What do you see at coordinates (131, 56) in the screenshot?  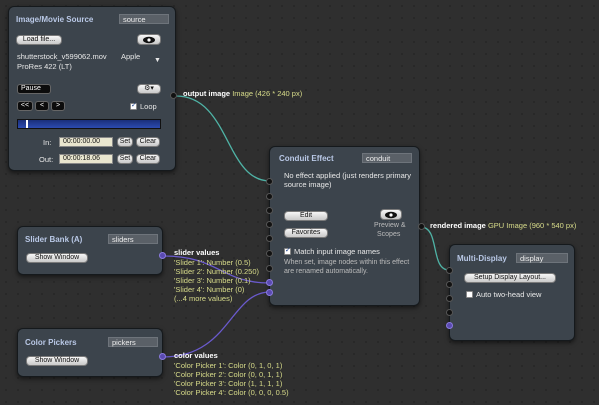 I see `codec-text: Apple` at bounding box center [131, 56].